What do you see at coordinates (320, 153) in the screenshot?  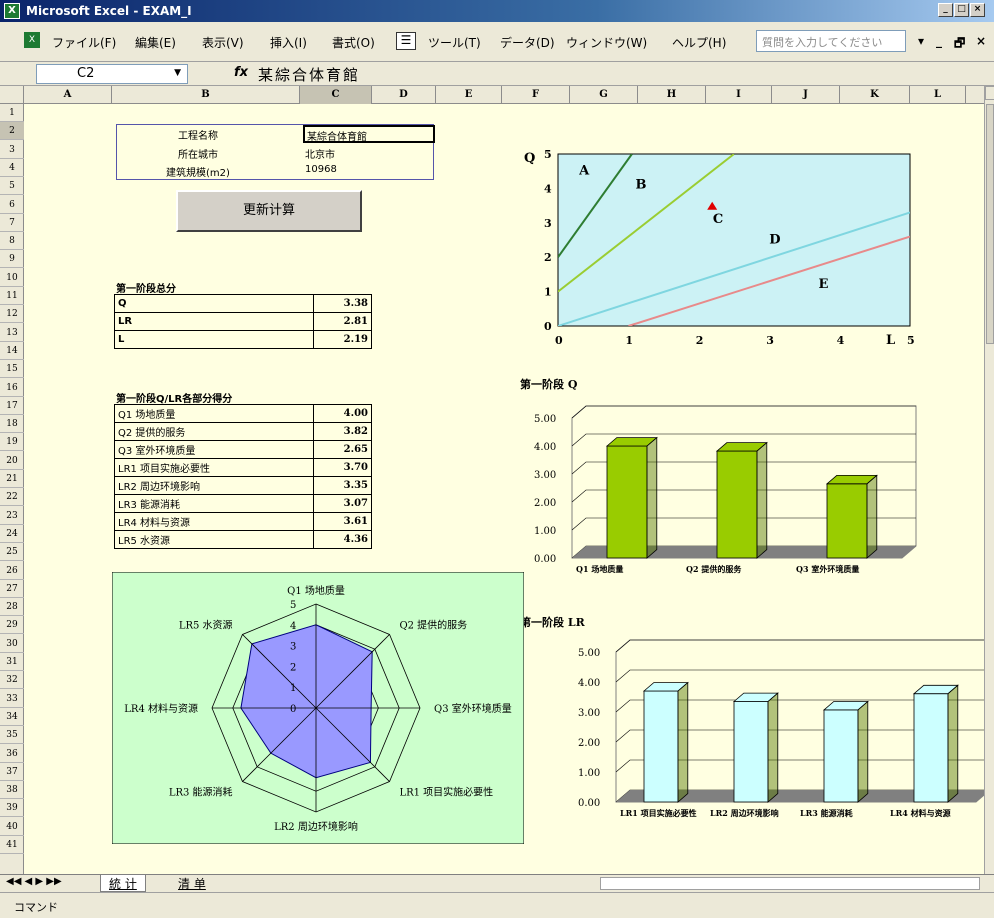 I see `city-value: 北京市` at bounding box center [320, 153].